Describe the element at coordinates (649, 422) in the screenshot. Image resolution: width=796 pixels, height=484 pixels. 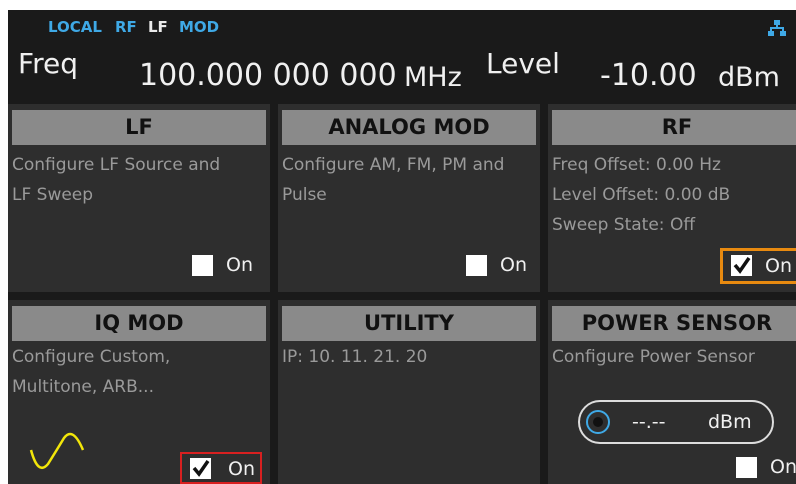
I see `sensor-value: --.--` at that location.